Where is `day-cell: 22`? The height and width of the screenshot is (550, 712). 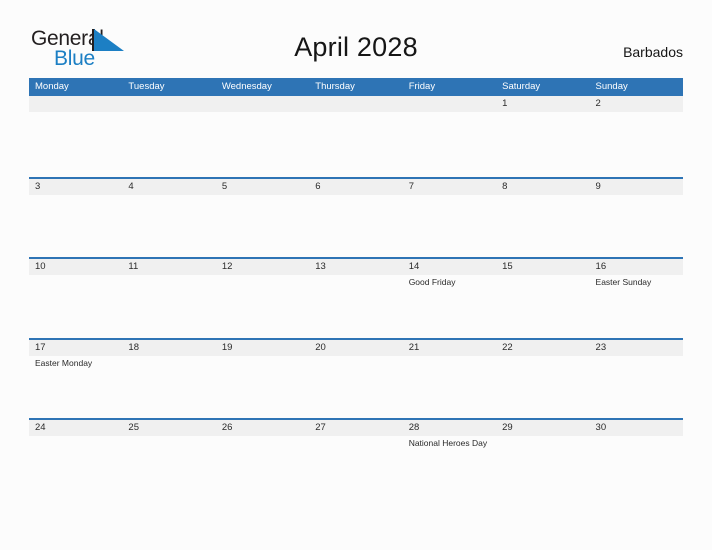
day-cell: 22 is located at coordinates (542, 379).